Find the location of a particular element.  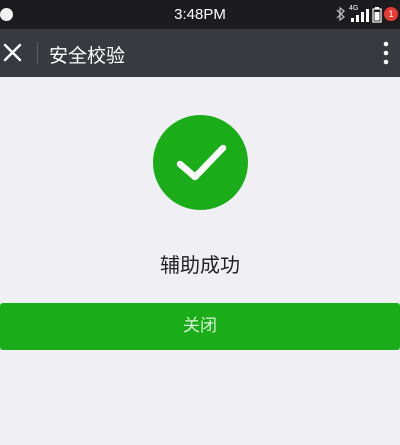

page-title: 安全校验 is located at coordinates (87, 56).